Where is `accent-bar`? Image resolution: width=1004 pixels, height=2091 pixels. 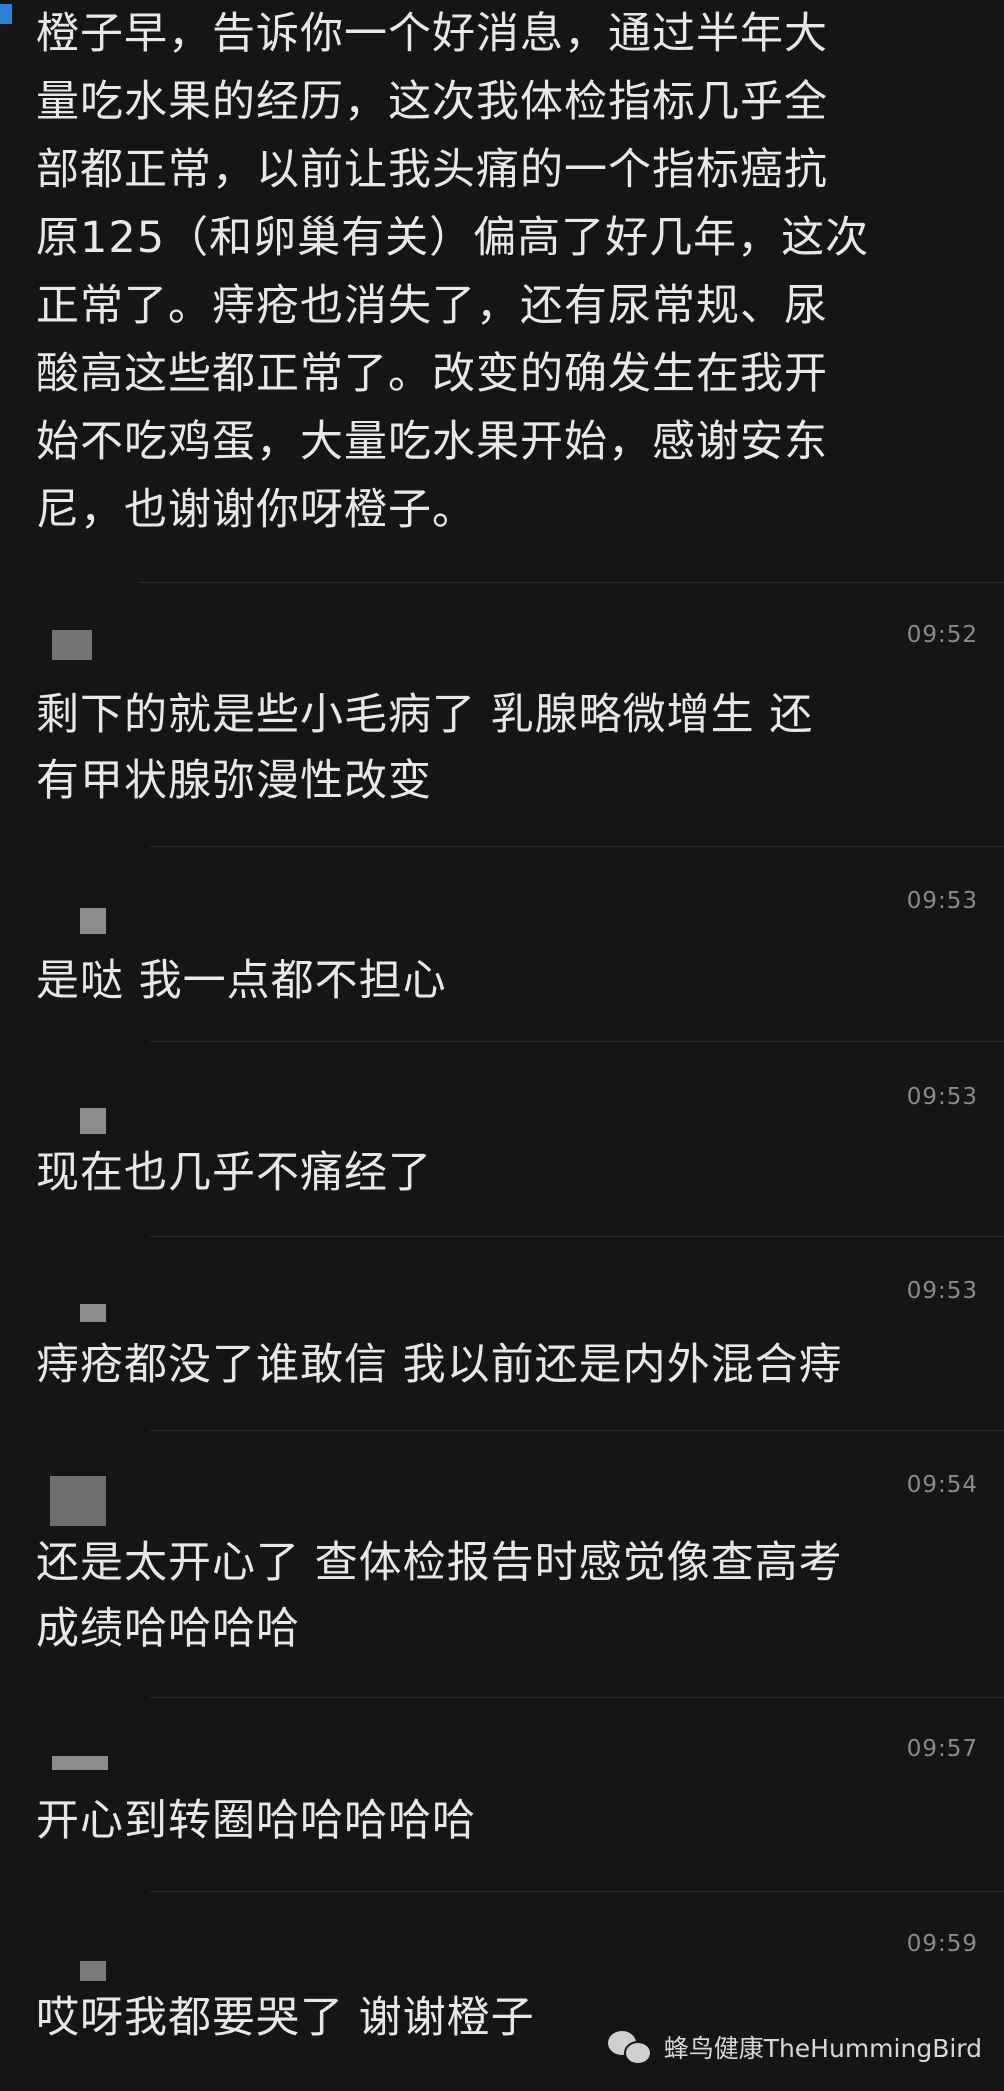 accent-bar is located at coordinates (6, 14).